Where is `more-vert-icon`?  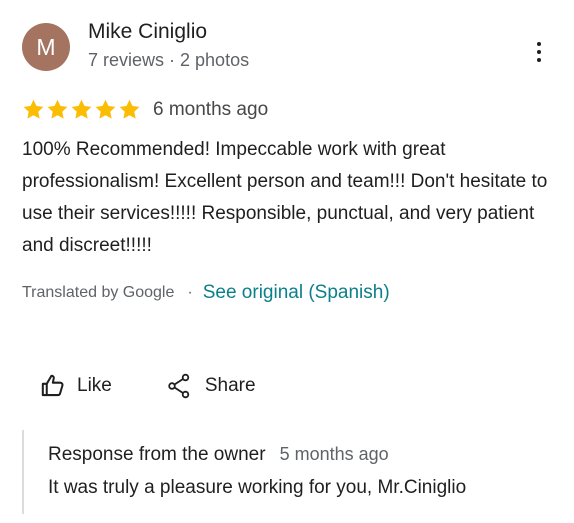
more-vert-icon is located at coordinates (539, 52).